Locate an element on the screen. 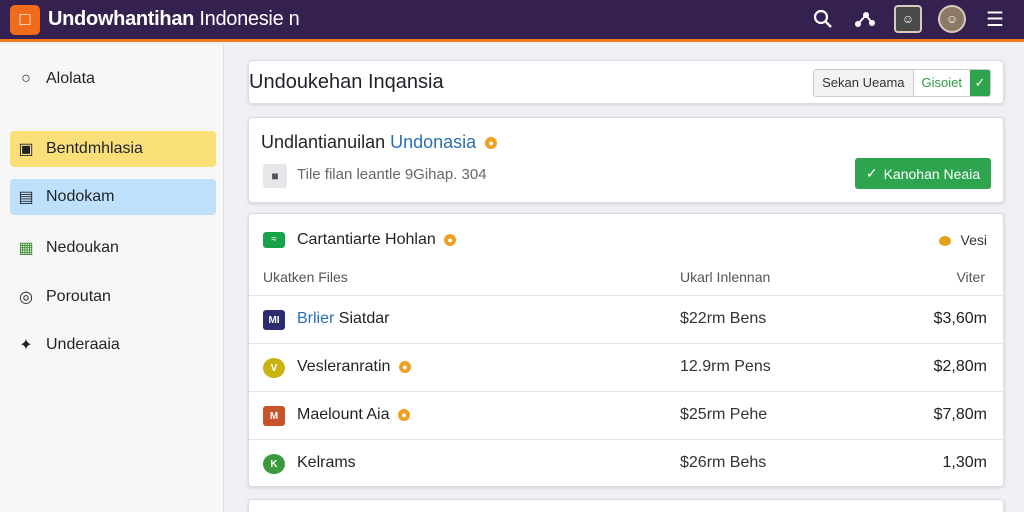  row-value: $7,80m is located at coordinates (960, 414).